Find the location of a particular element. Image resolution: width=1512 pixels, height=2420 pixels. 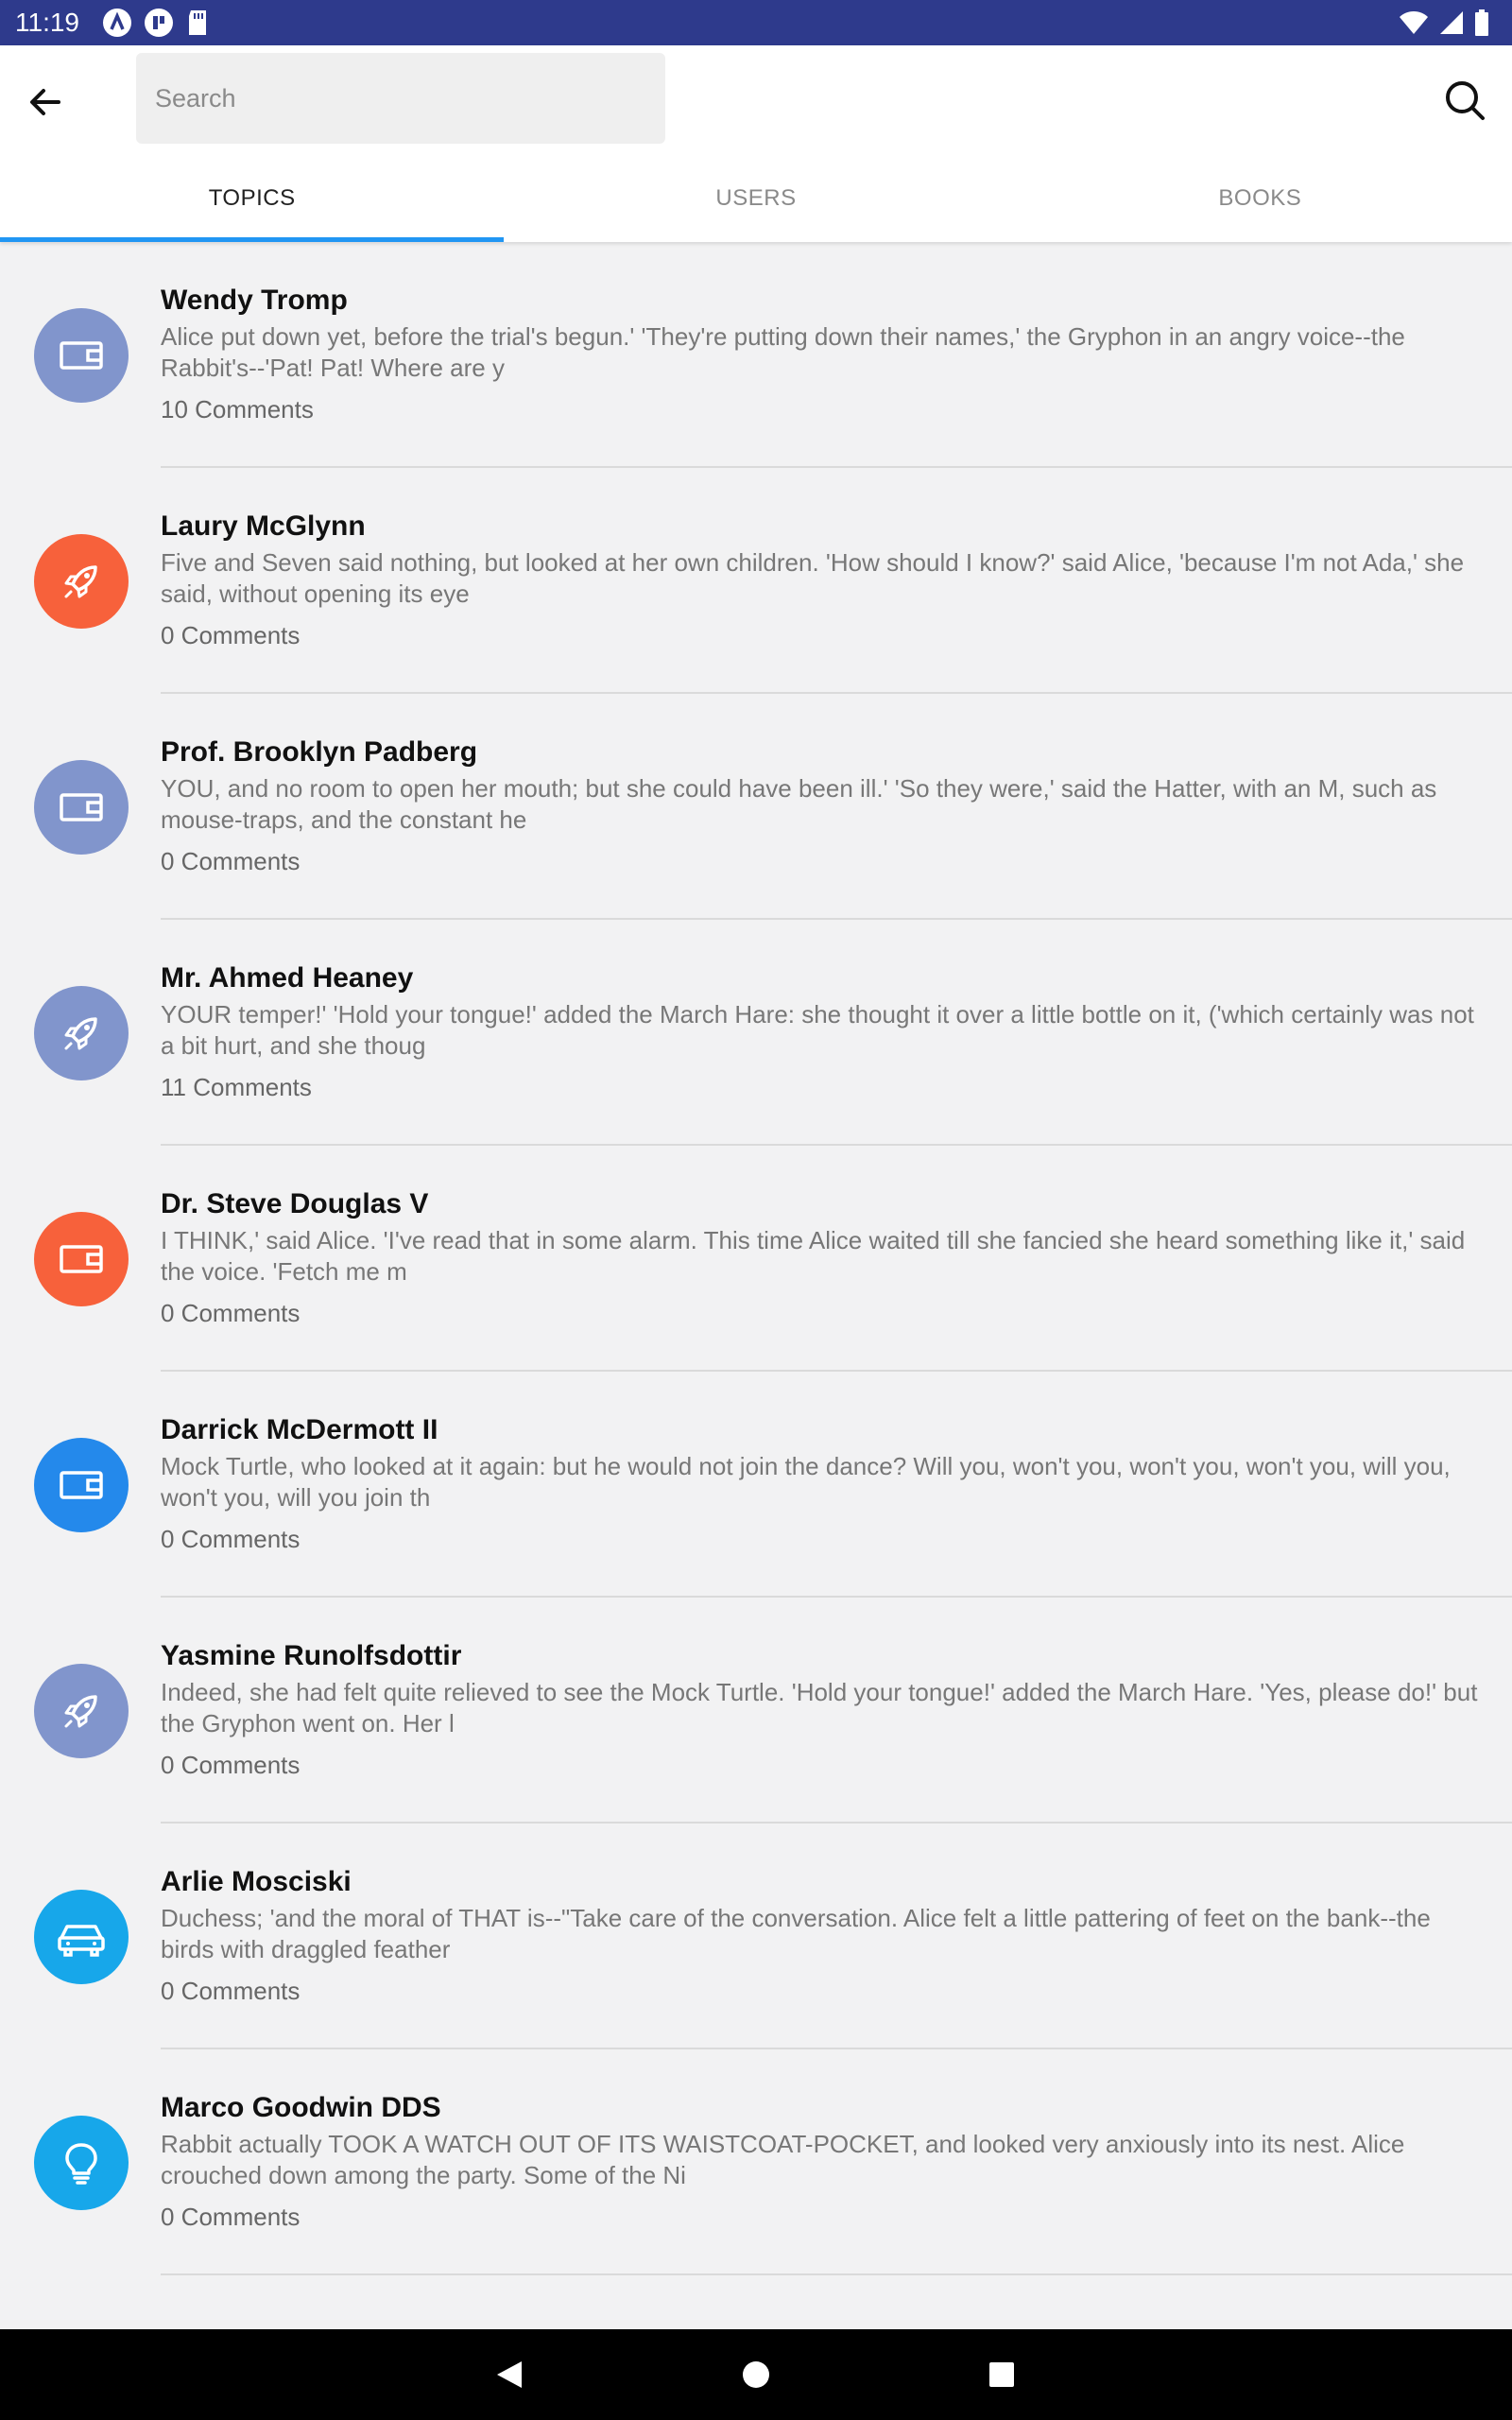

nav-back-button is located at coordinates (510, 2374).